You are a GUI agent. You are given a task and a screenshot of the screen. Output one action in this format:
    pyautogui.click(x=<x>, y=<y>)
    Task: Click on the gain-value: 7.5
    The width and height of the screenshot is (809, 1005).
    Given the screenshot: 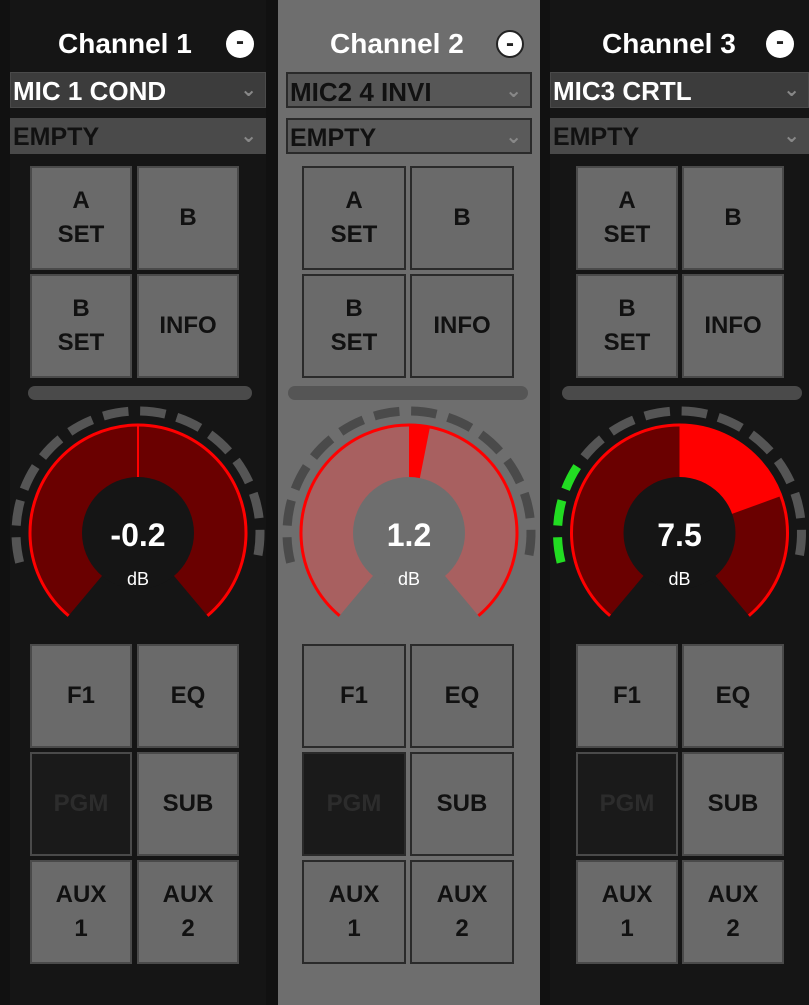 What is the action you would take?
    pyautogui.click(x=679, y=535)
    